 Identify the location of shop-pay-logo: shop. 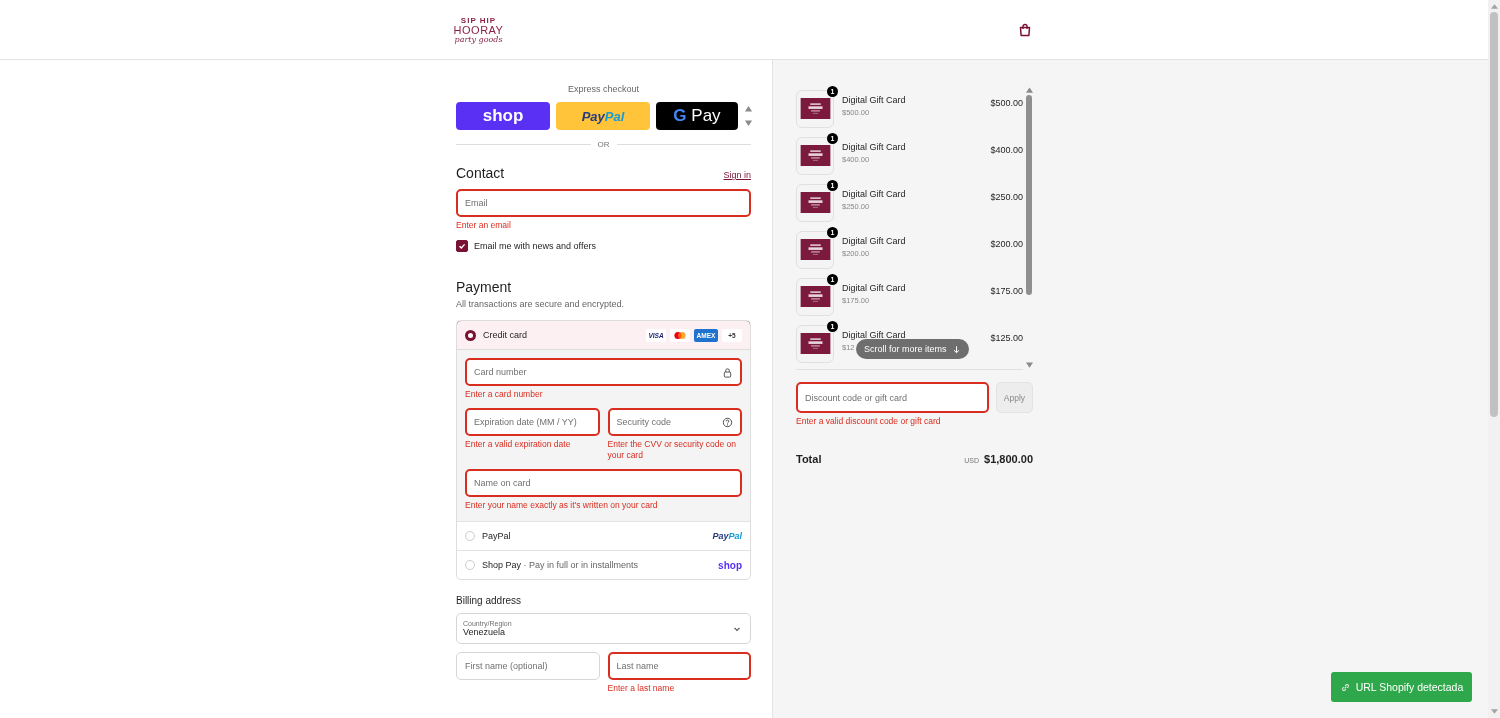
(730, 565).